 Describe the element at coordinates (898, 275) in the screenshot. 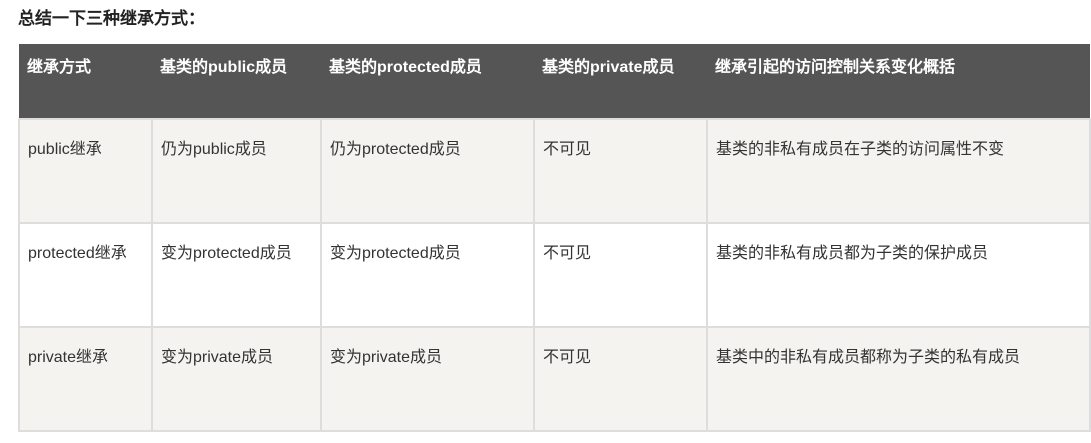

I see `table-cell: 基类的非私有成员都为子类的保护成员` at that location.